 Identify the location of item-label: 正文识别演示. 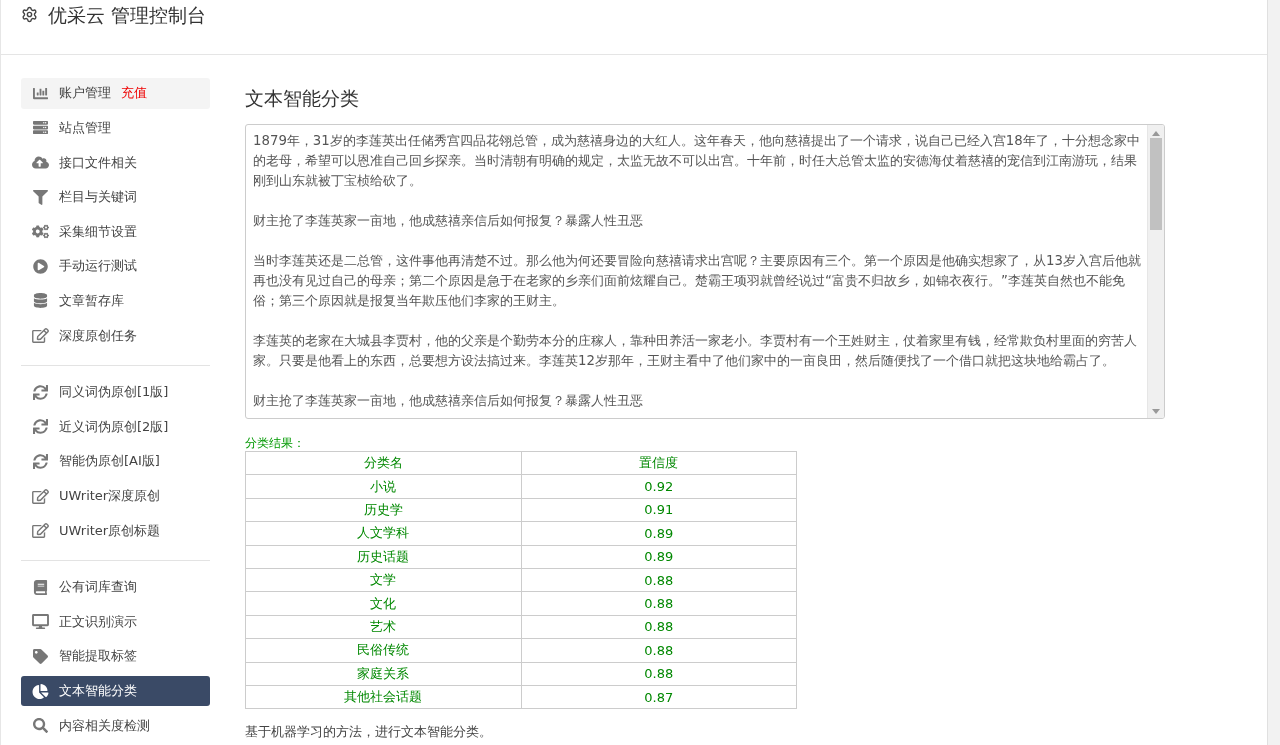
(98, 621).